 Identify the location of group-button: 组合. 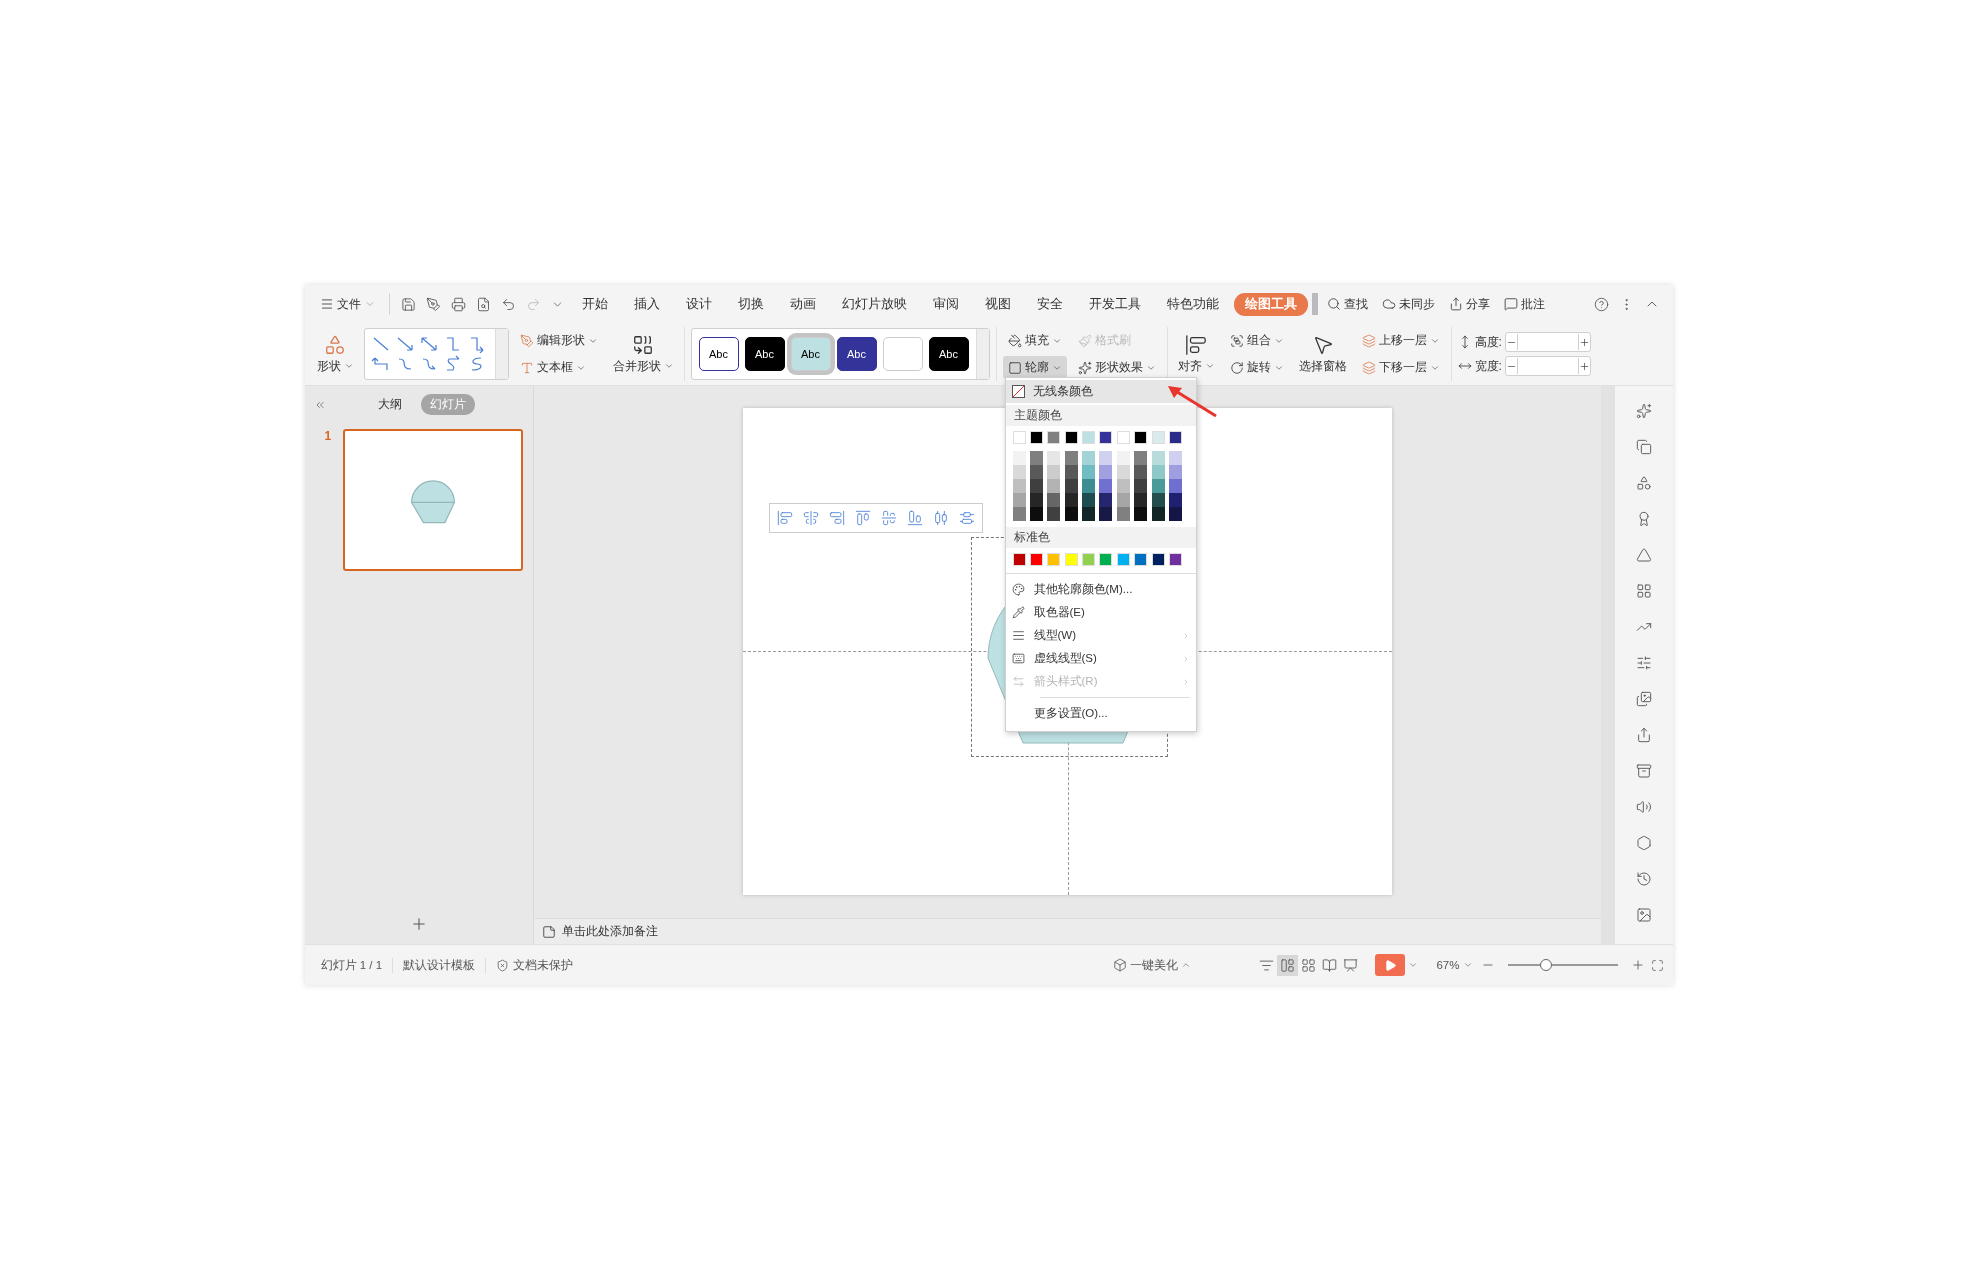
(1256, 340).